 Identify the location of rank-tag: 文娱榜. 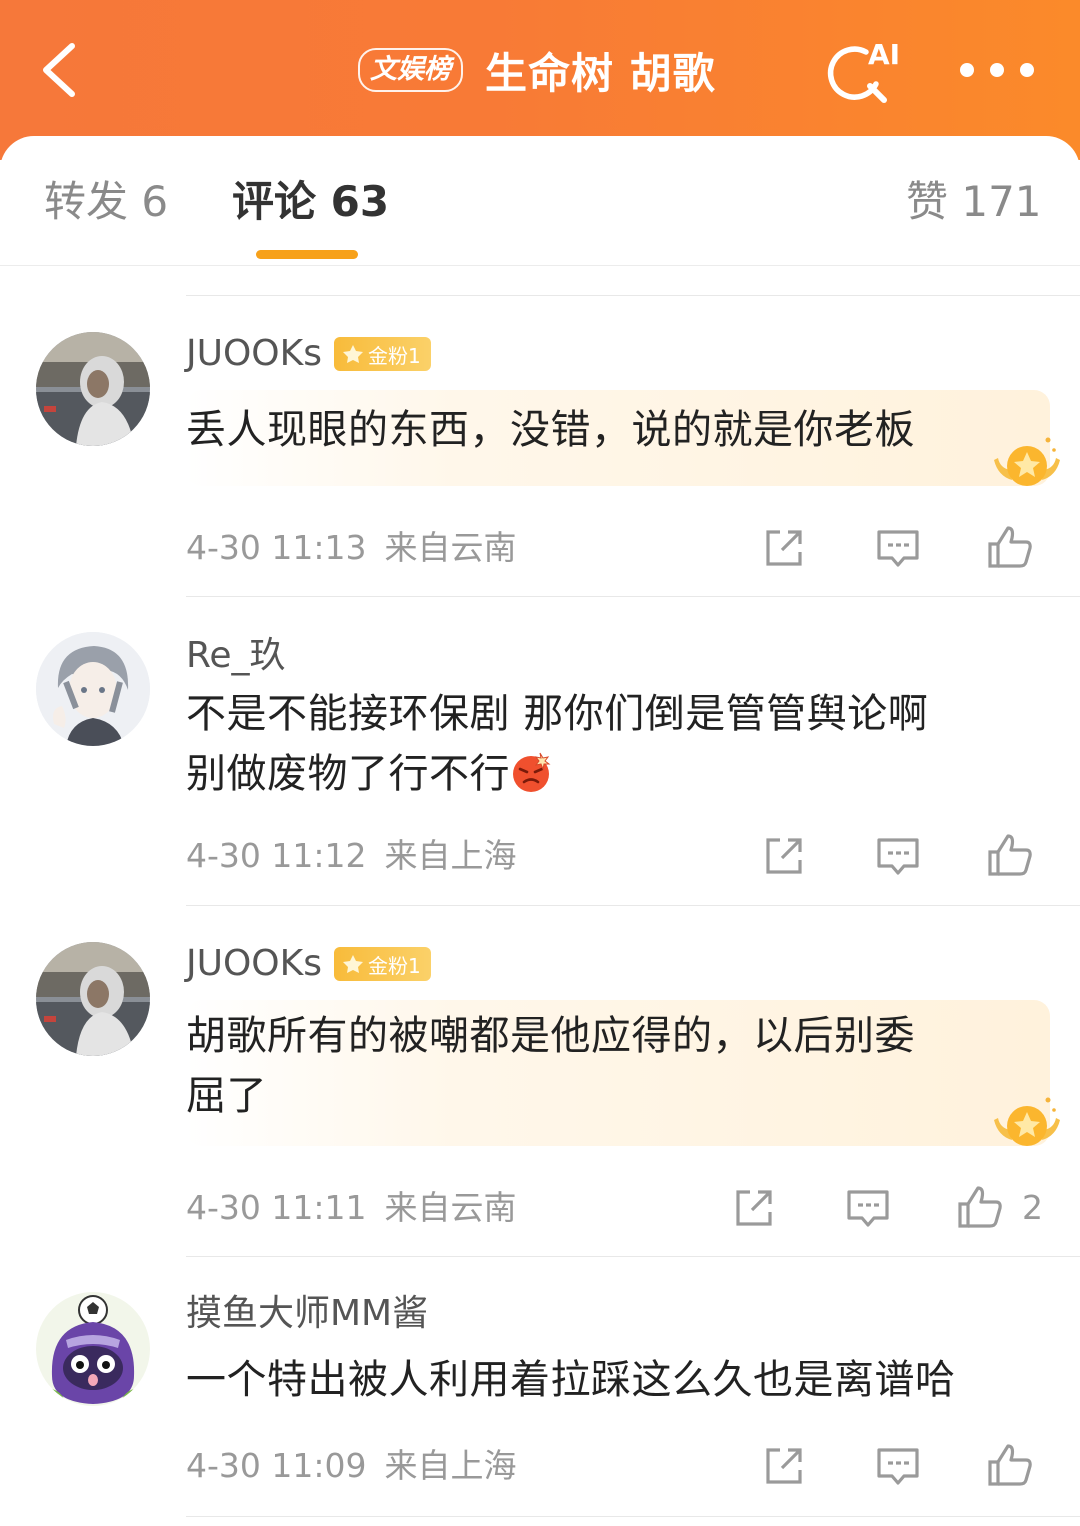
(410, 70).